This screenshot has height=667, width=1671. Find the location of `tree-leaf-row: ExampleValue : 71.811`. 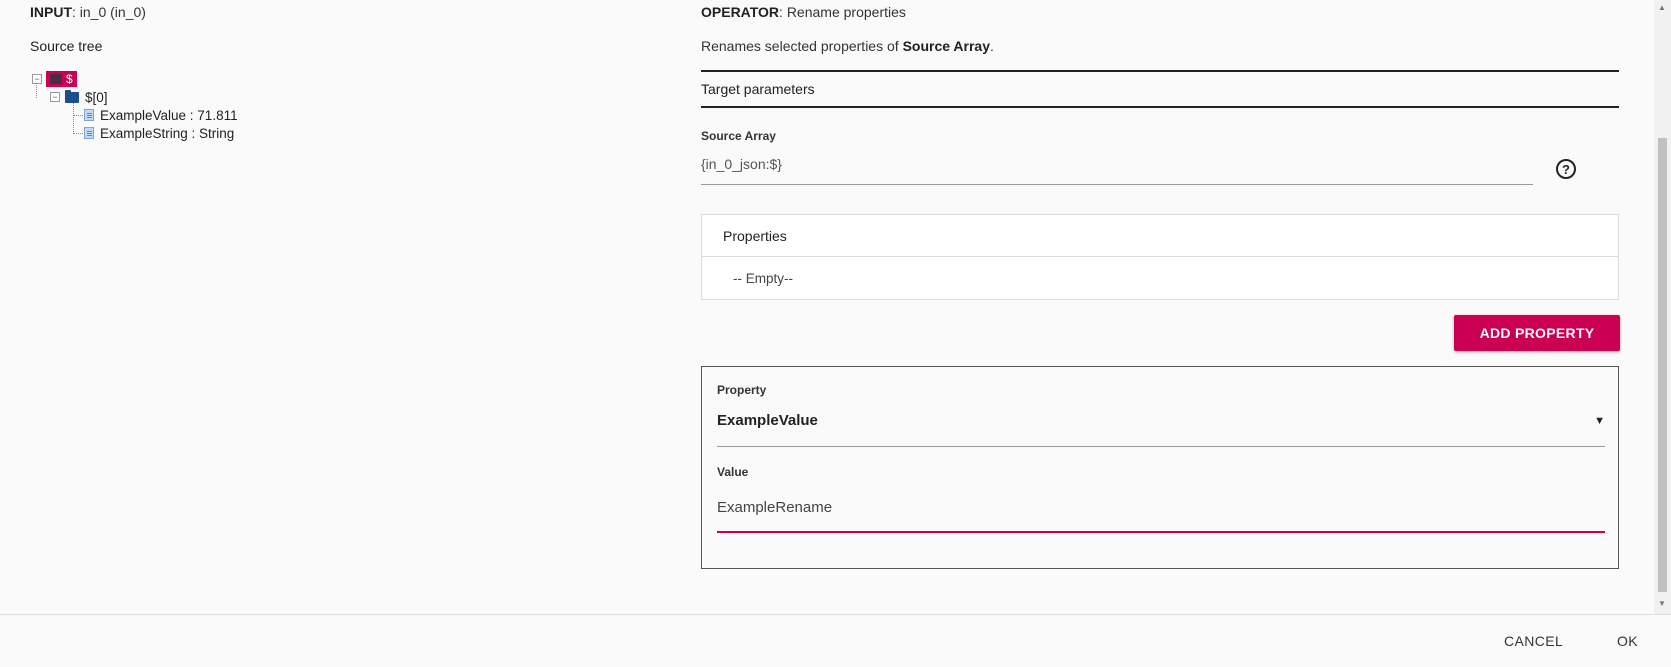

tree-leaf-row: ExampleValue : 71.811 is located at coordinates (161, 115).